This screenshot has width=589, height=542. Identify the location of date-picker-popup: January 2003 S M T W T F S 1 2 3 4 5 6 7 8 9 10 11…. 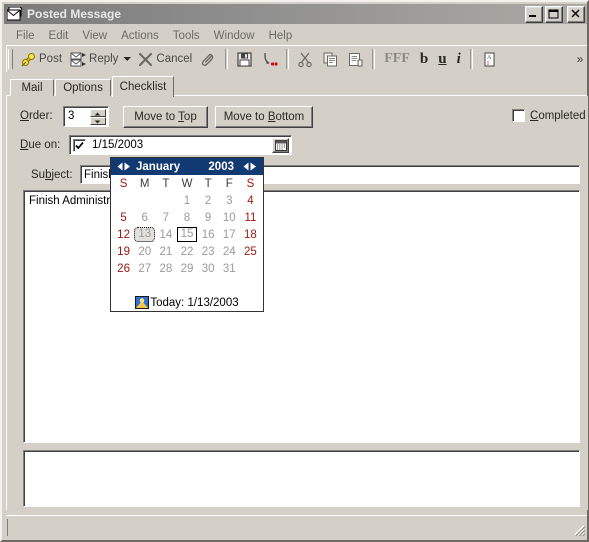
(187, 234).